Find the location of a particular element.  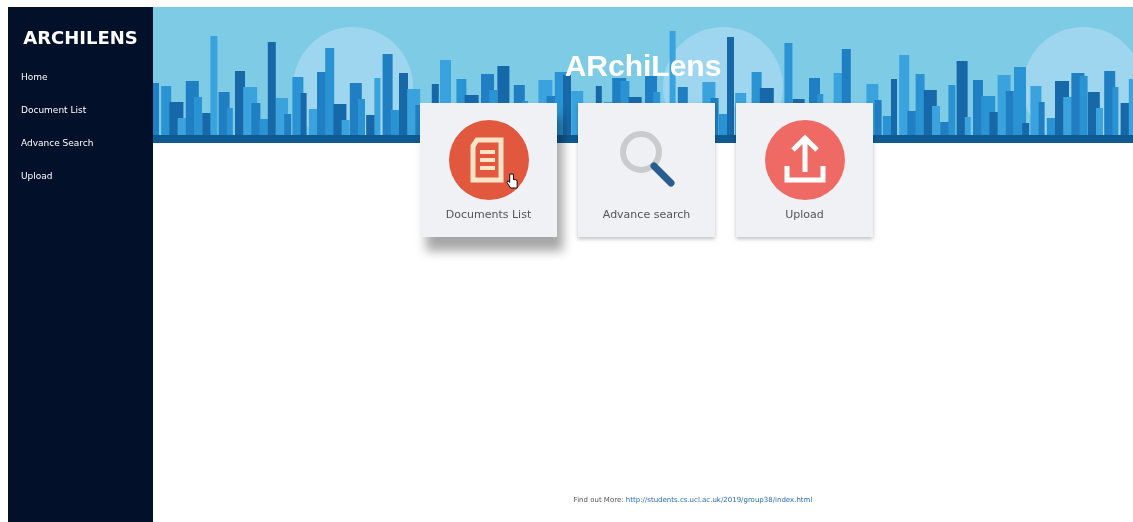

menu-card: Advance search is located at coordinates (646, 170).